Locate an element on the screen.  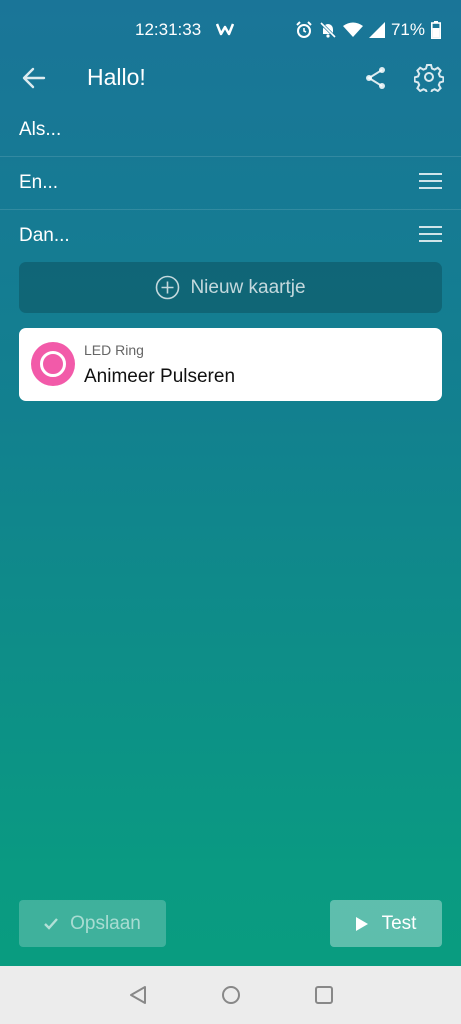
status-icons: 71% is located at coordinates (368, 30).